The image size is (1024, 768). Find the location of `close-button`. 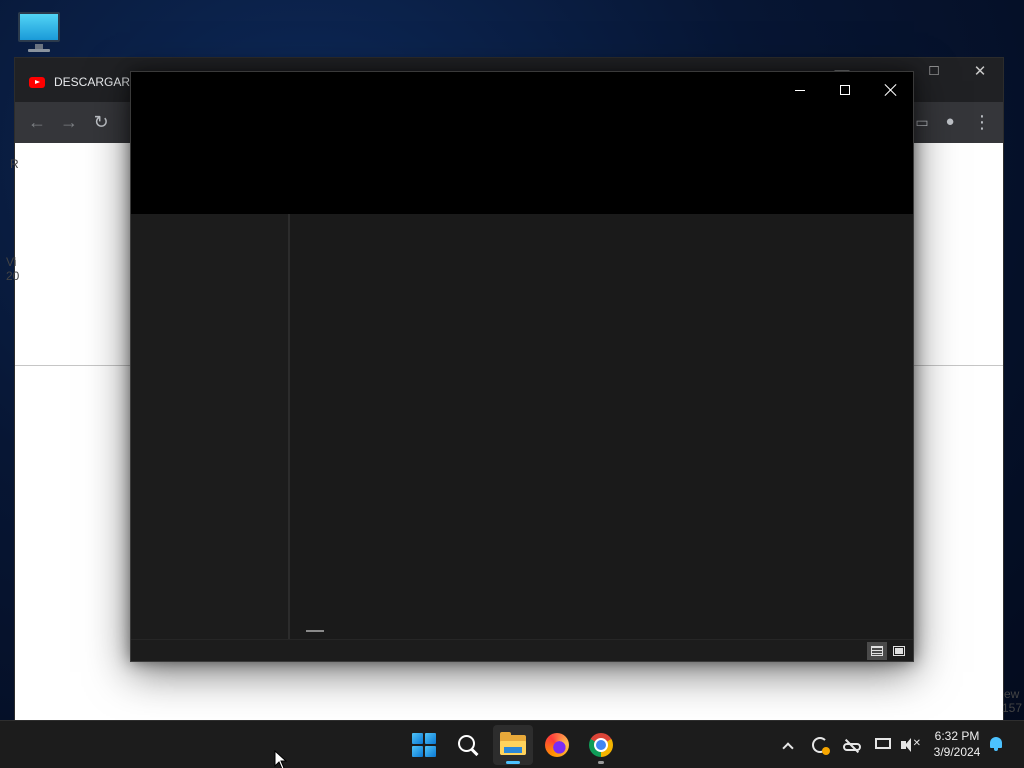

close-button is located at coordinates (891, 90).